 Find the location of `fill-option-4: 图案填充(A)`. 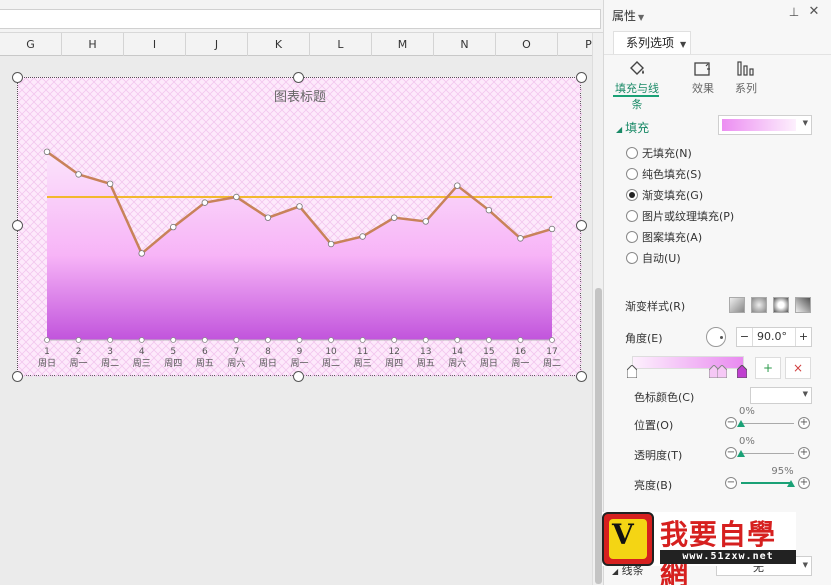

fill-option-4: 图案填充(A) is located at coordinates (664, 238).